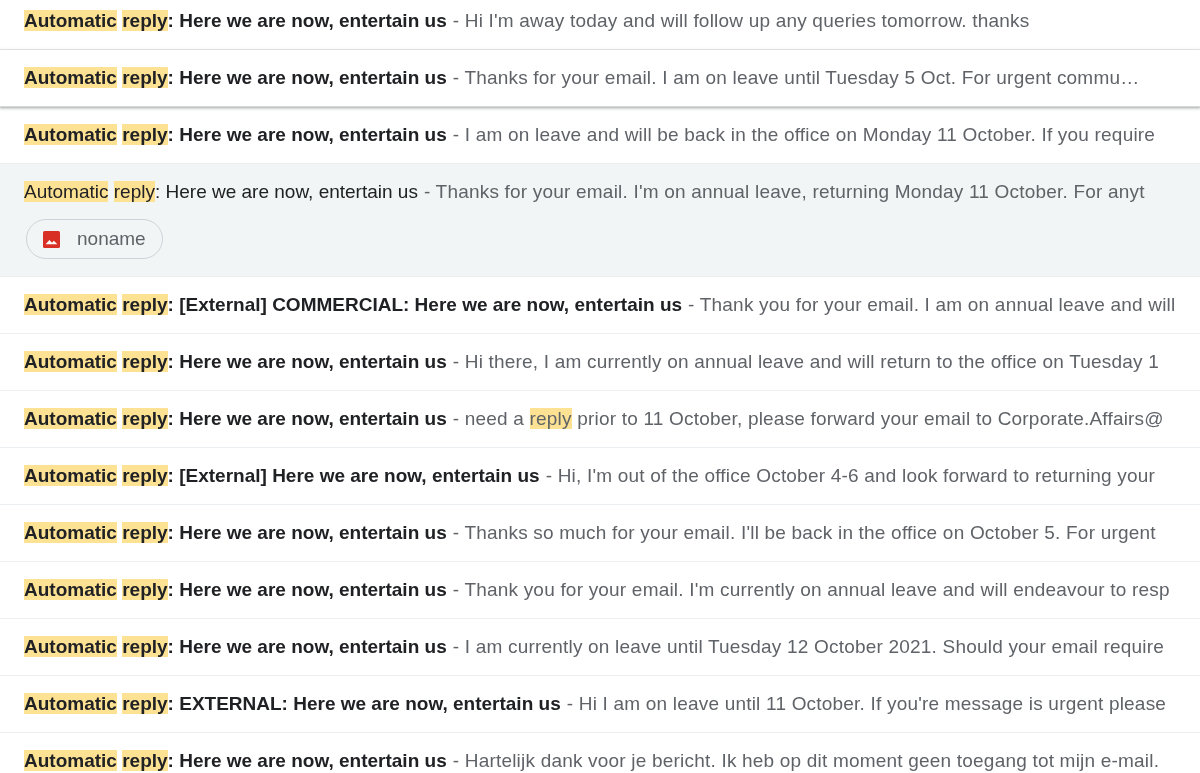  Describe the element at coordinates (811, 590) in the screenshot. I see `email-snippet: - Thank you for your email. I'm currently on annual leave and will endeavour to resp` at that location.